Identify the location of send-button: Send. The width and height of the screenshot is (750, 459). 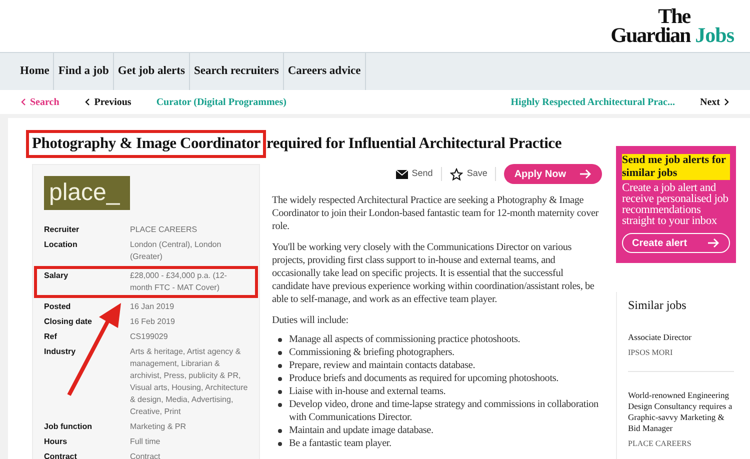
(419, 174).